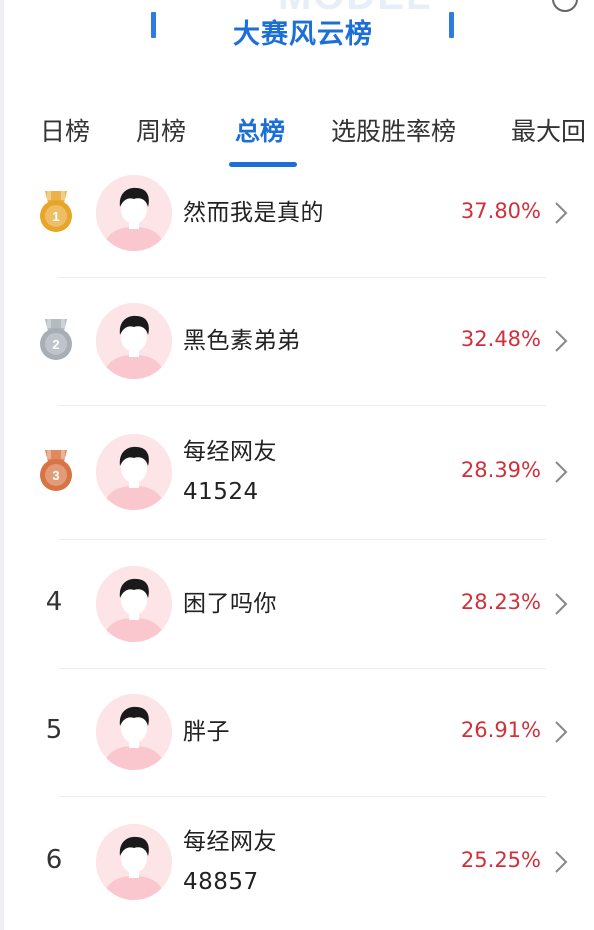 Image resolution: width=594 pixels, height=930 pixels. I want to click on header: MODEL 大赛风云榜, so click(297, 40).